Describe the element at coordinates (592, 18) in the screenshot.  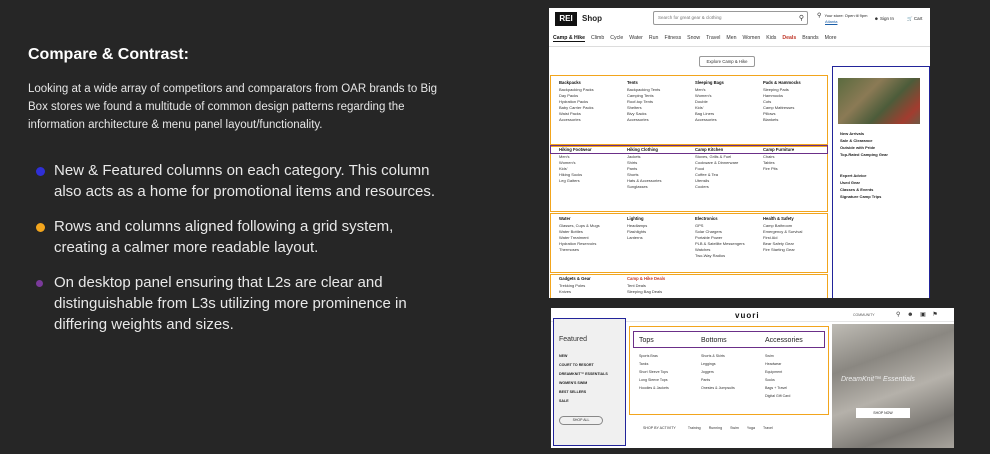
I see `rei-shop-label: Shop` at that location.